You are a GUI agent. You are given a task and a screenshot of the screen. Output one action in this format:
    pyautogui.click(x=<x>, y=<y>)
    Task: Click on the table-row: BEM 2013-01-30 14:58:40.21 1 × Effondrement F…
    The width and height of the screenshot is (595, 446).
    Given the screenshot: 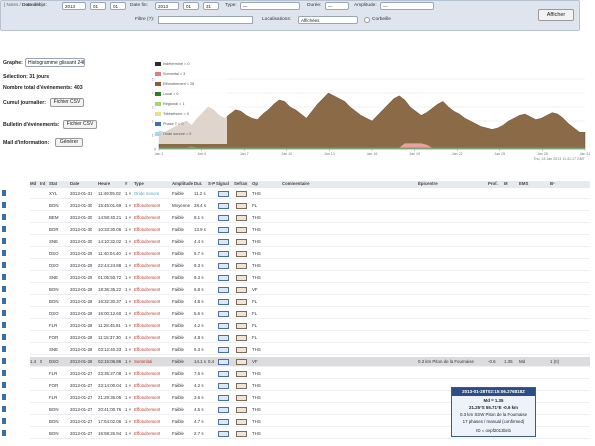 What is the action you would take?
    pyautogui.click(x=296, y=218)
    